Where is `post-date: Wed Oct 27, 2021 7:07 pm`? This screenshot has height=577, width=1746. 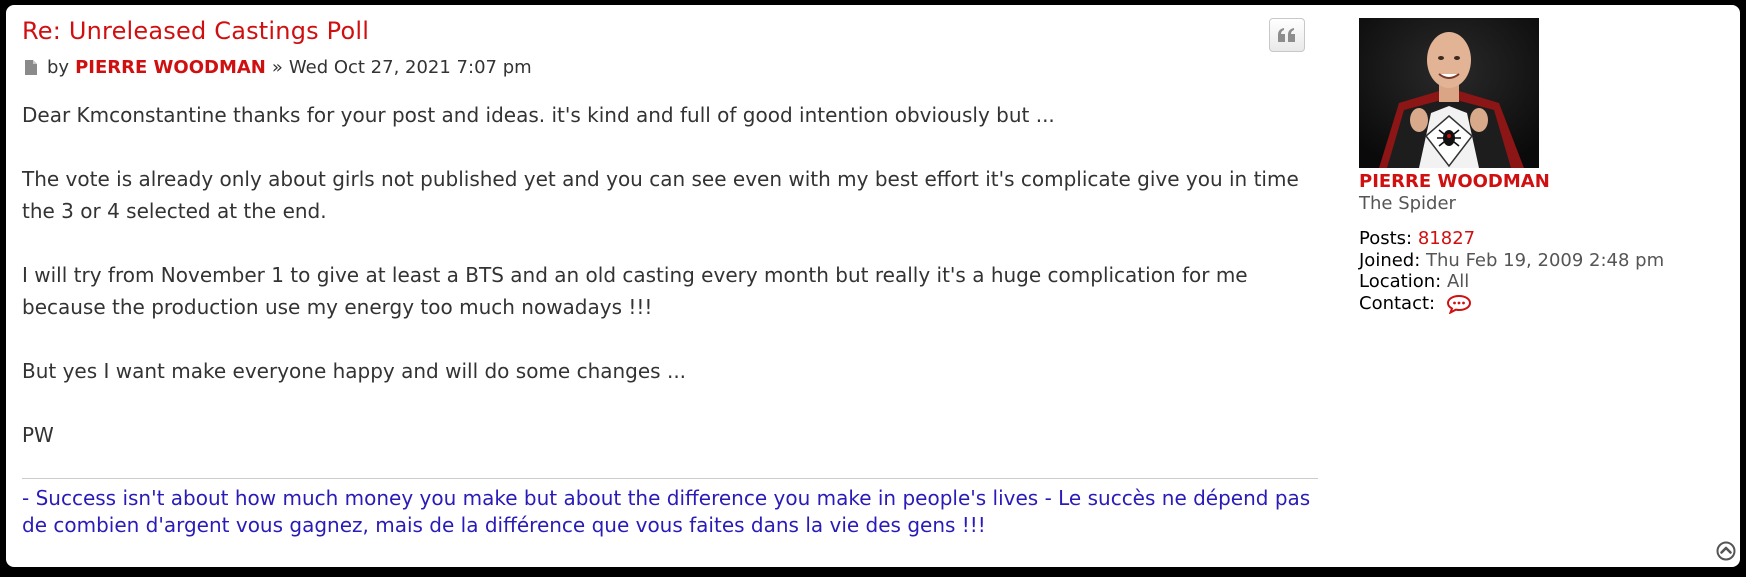 post-date: Wed Oct 27, 2021 7:07 pm is located at coordinates (410, 67).